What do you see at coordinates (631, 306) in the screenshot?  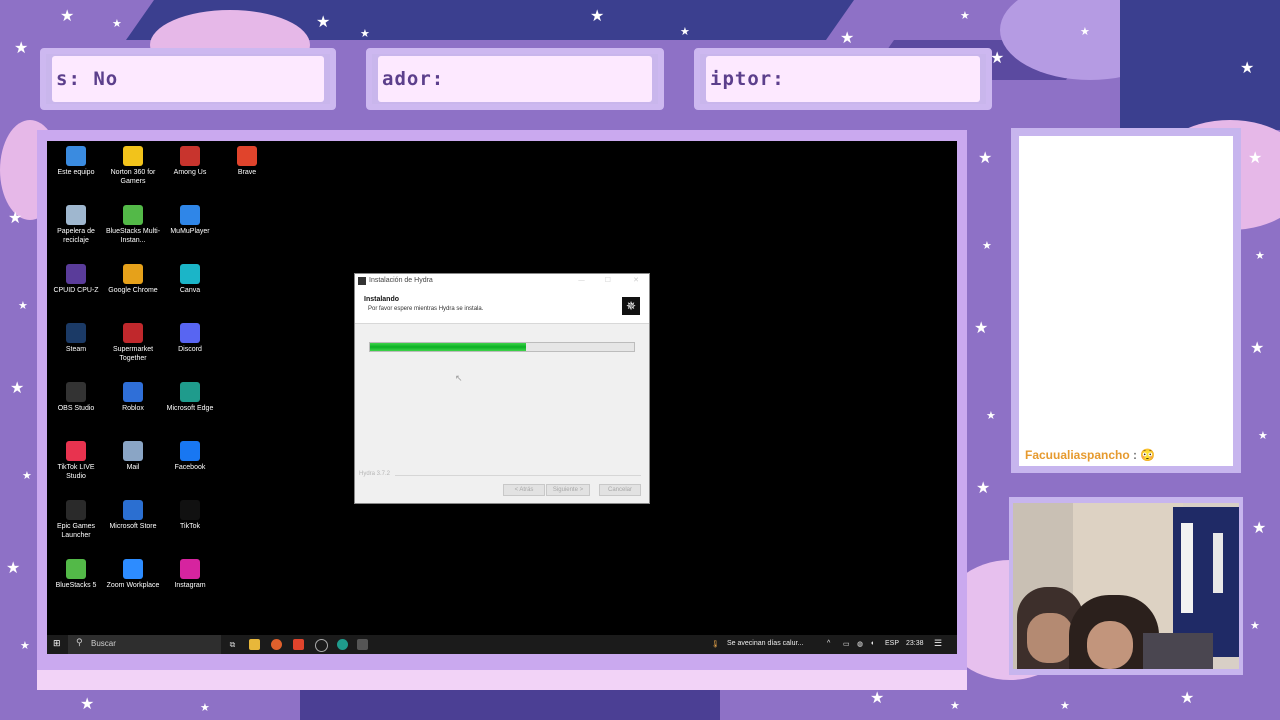 I see `hydra-logo-icon: ✵` at bounding box center [631, 306].